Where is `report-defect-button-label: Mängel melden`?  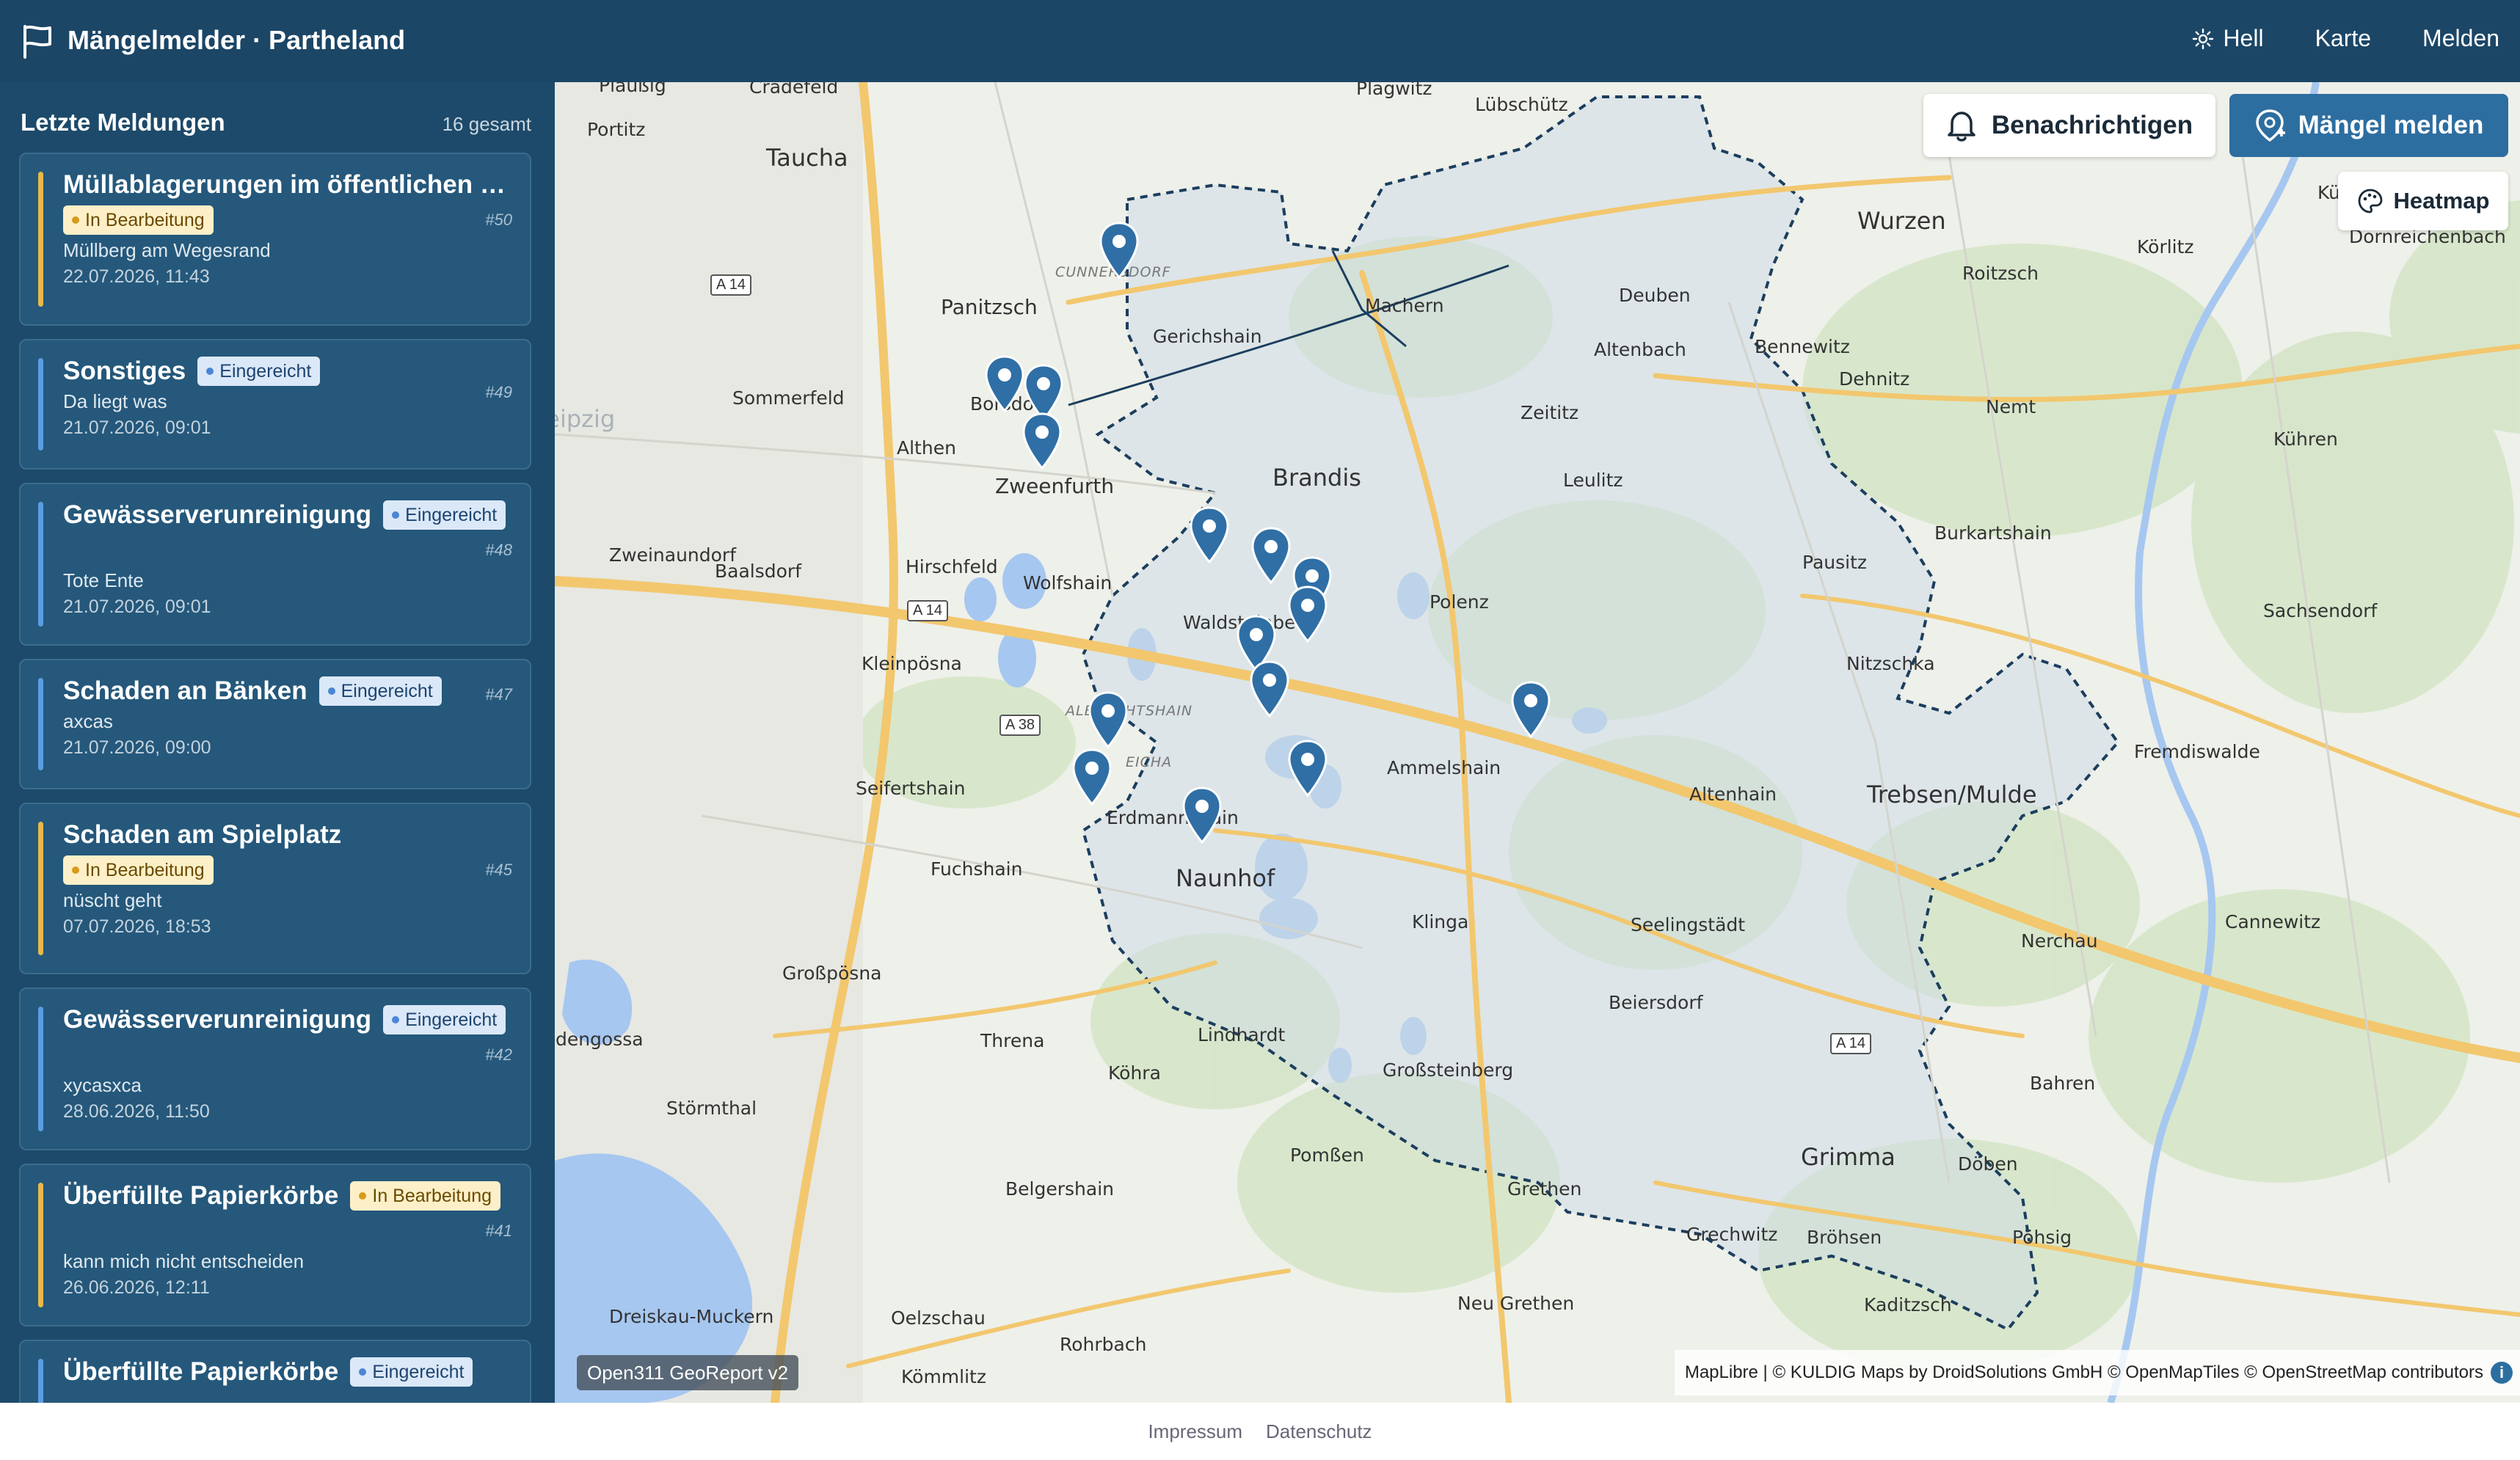 report-defect-button-label: Mängel melden is located at coordinates (2391, 125).